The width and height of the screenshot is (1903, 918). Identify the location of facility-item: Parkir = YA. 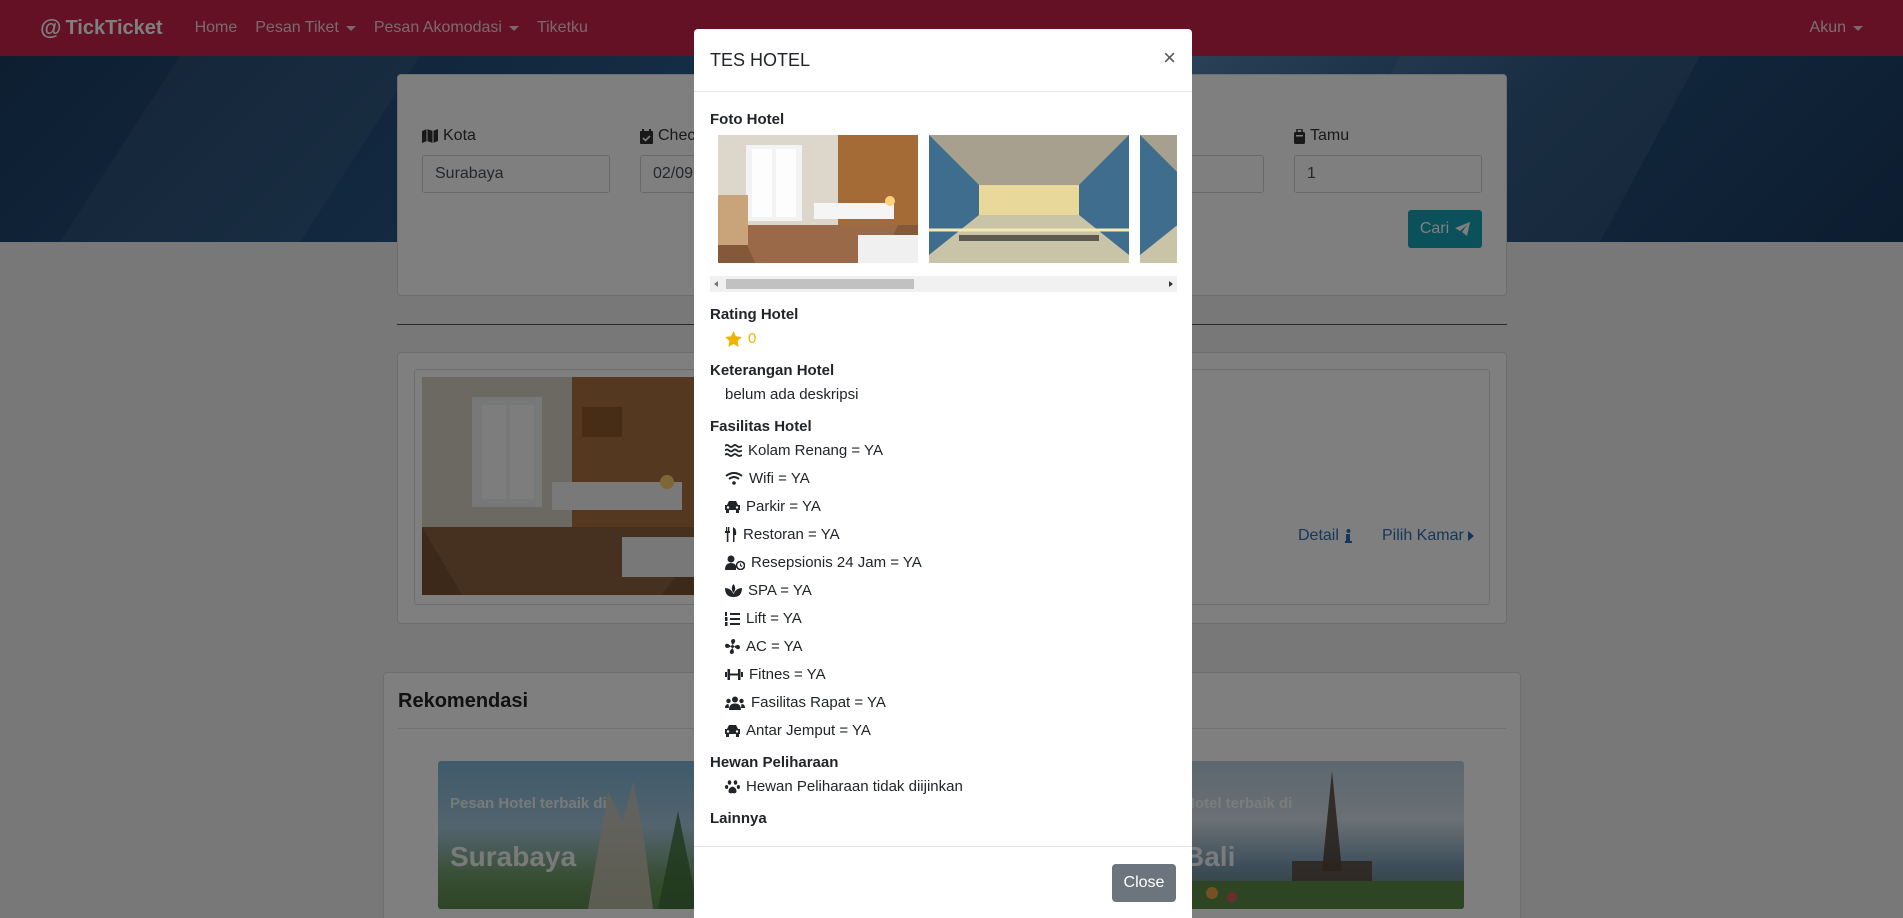
(773, 506).